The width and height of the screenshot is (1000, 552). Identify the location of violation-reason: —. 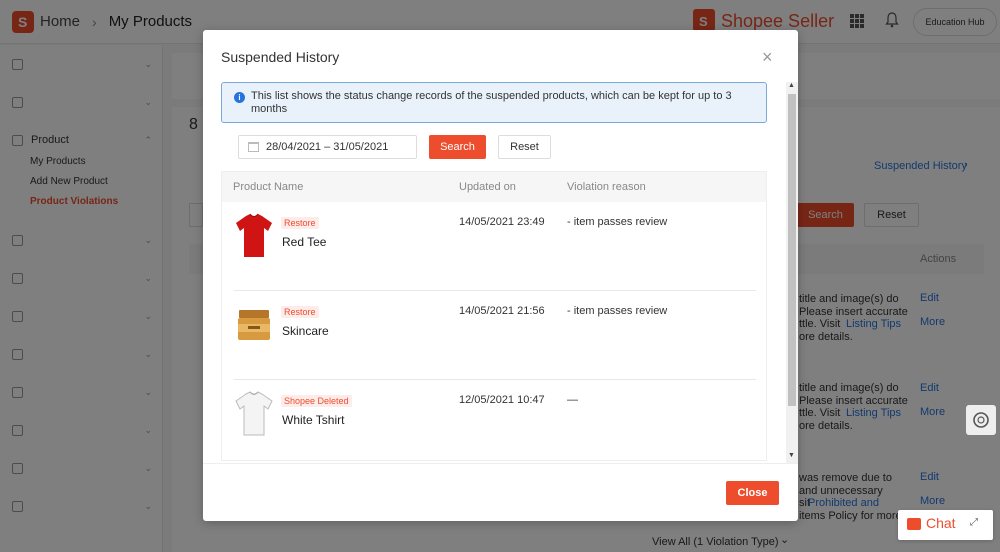
(572, 400).